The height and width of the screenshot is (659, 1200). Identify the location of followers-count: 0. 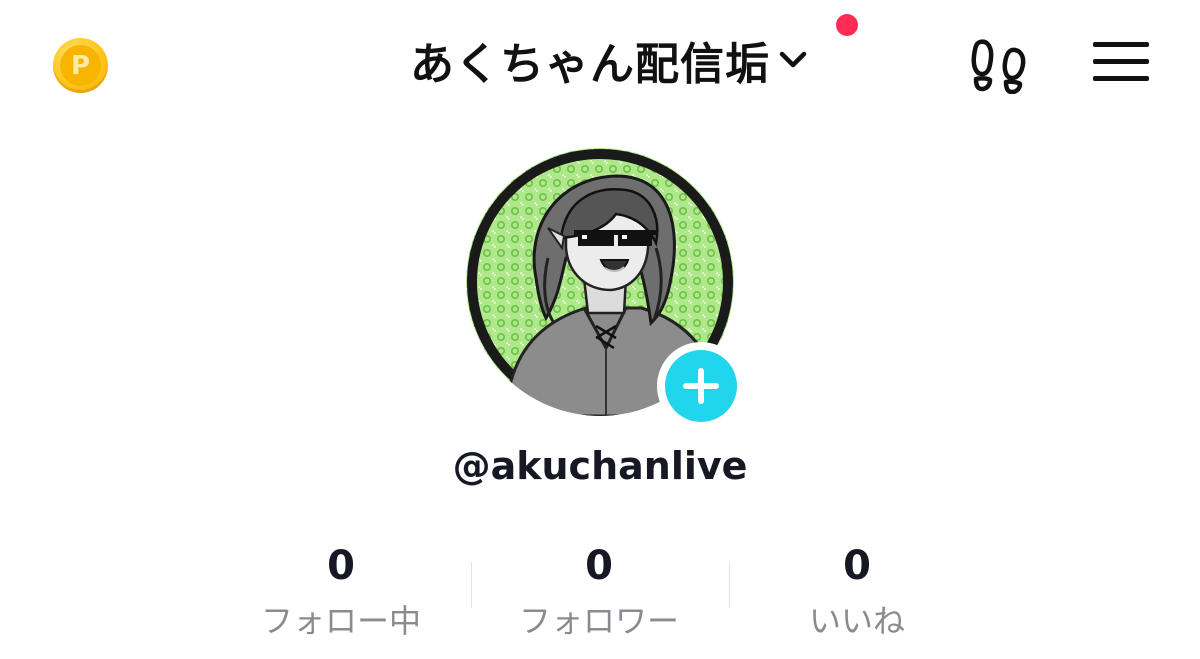
(599, 566).